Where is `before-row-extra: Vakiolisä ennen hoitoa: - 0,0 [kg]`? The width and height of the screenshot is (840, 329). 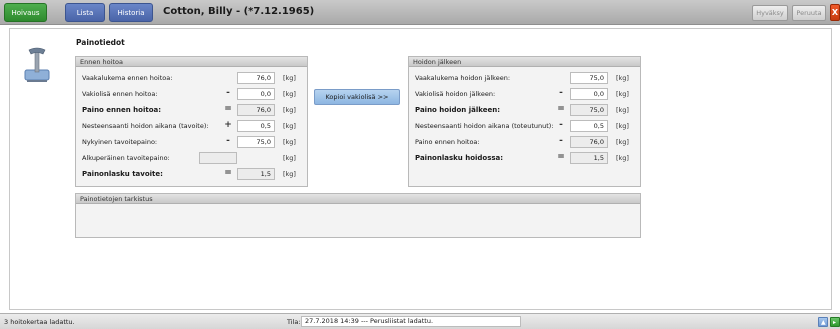 before-row-extra: Vakiolisä ennen hoitoa: - 0,0 [kg] is located at coordinates (191, 94).